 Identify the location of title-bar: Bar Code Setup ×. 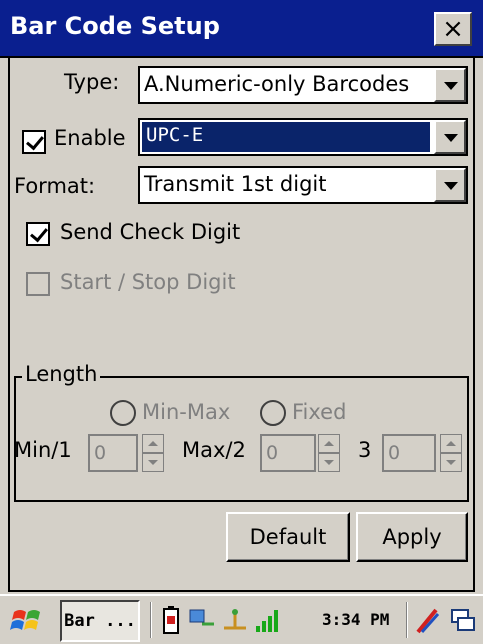
(241, 29).